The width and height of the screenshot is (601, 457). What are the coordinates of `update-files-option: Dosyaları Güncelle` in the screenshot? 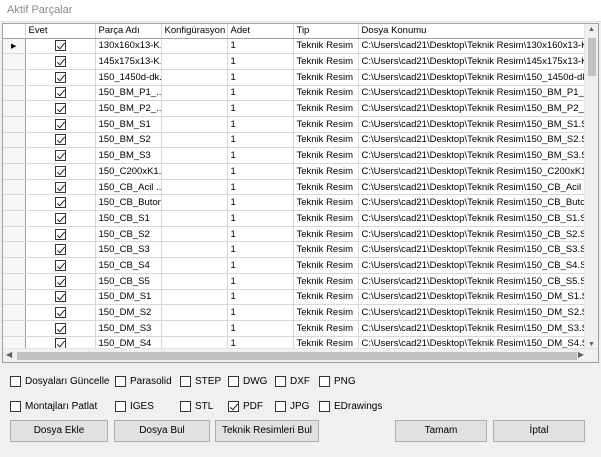 It's located at (59, 381).